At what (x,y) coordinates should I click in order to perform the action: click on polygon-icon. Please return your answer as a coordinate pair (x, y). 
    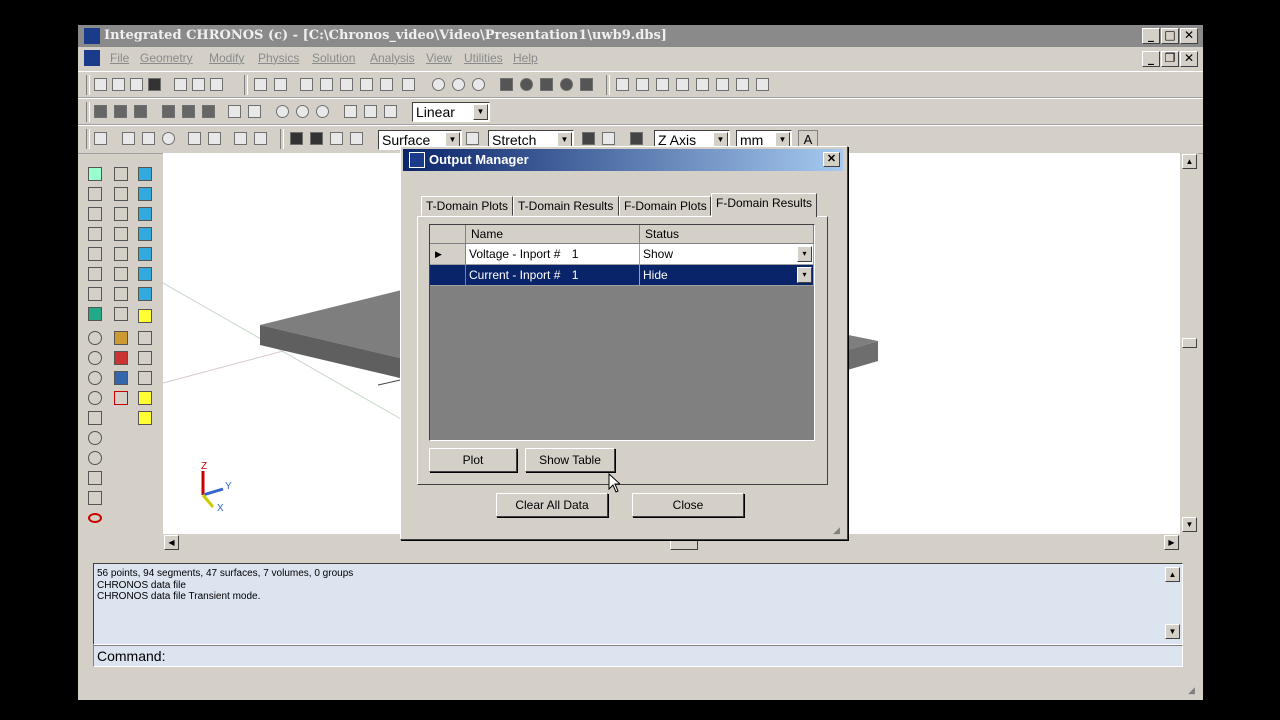
    Looking at the image, I should click on (386, 84).